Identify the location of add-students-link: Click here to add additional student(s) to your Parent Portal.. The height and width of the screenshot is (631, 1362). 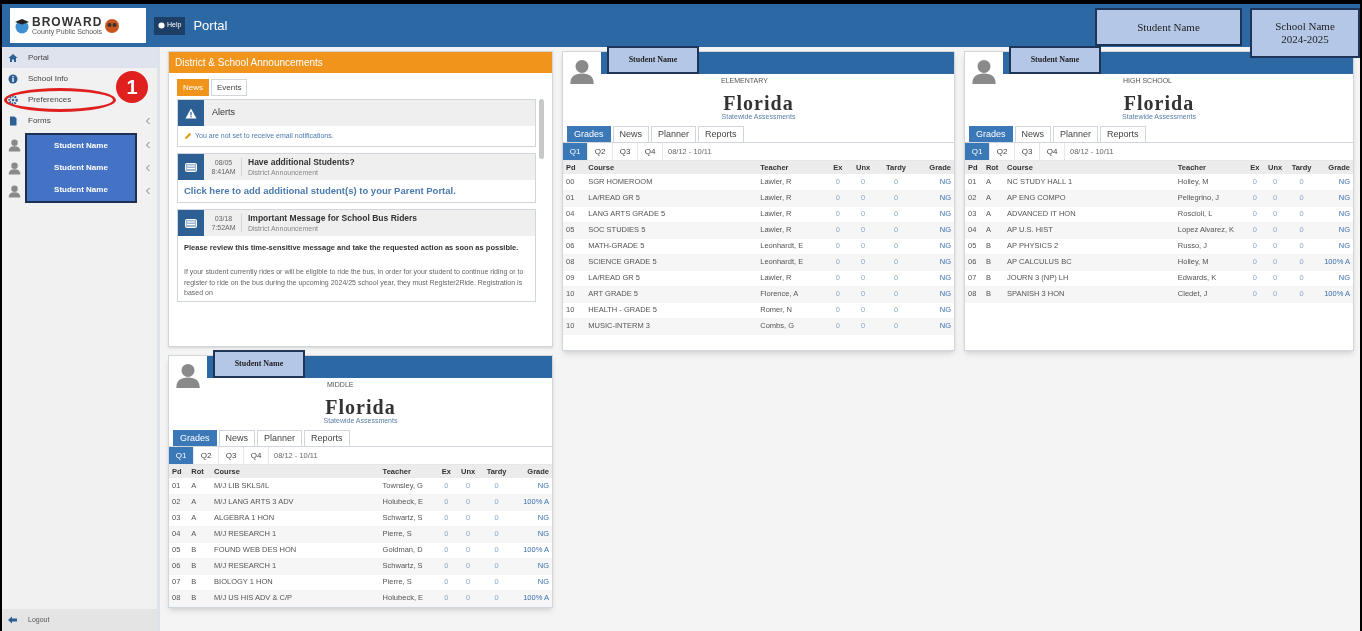
(320, 191).